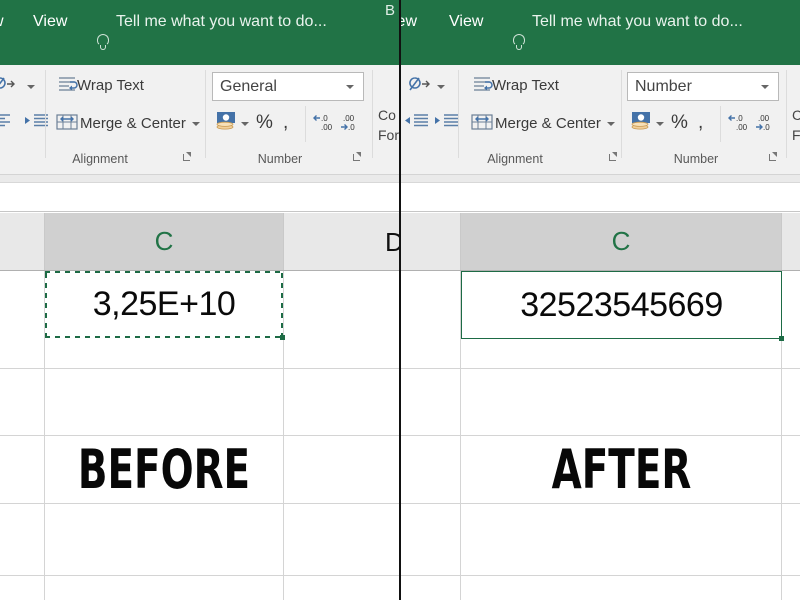 This screenshot has height=600, width=800. What do you see at coordinates (388, 135) in the screenshot?
I see `conditional-formatting-line2: For` at bounding box center [388, 135].